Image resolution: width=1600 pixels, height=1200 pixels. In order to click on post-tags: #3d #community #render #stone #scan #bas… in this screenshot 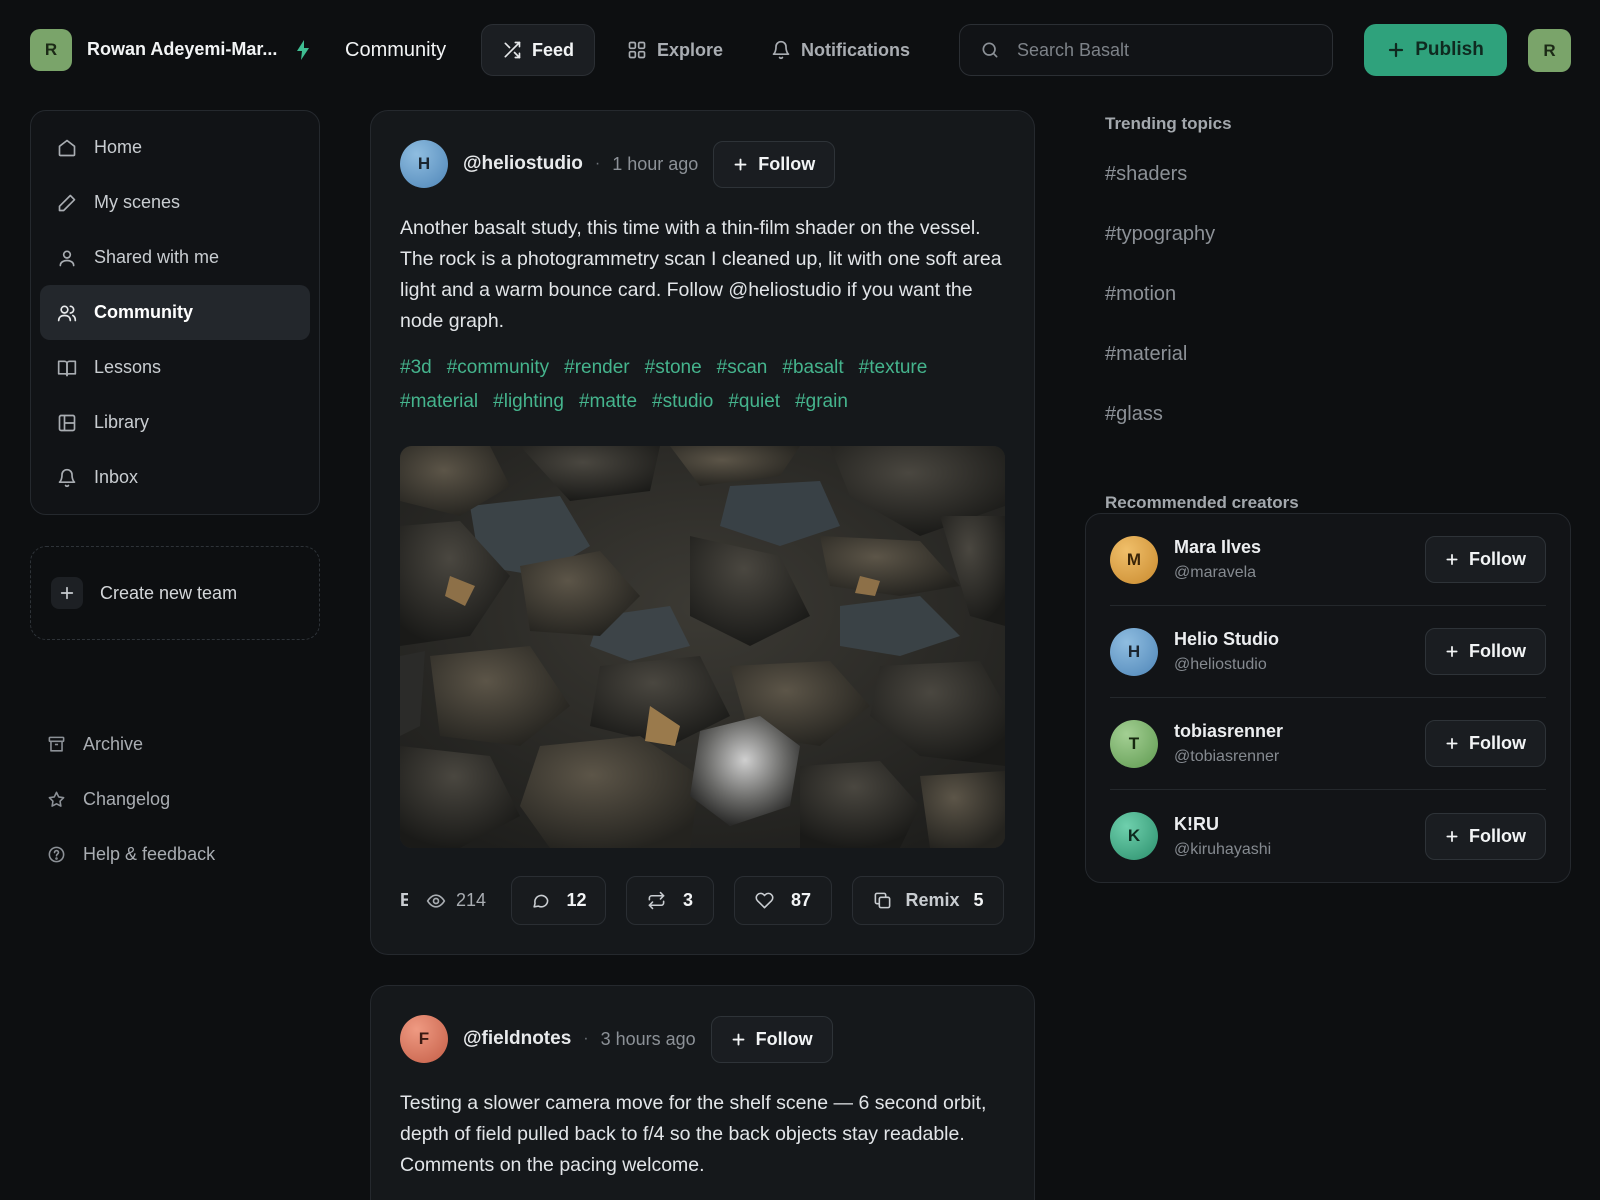, I will do `click(705, 385)`.